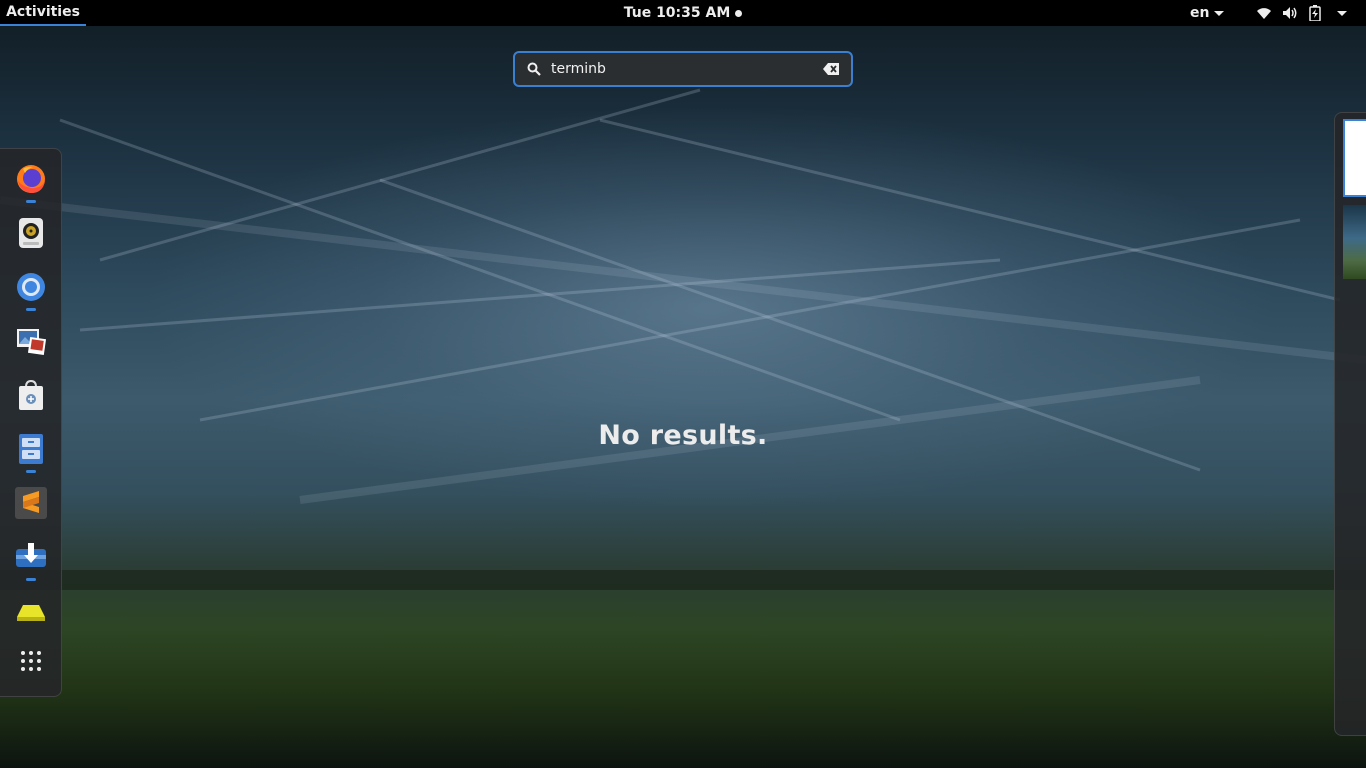  What do you see at coordinates (1315, 13) in the screenshot?
I see `battery-charging-icon` at bounding box center [1315, 13].